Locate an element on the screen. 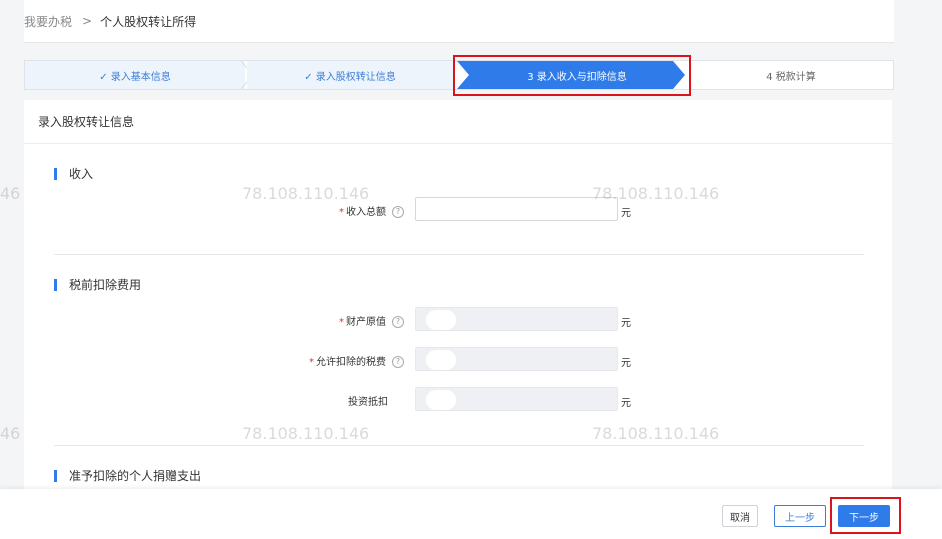 The height and width of the screenshot is (539, 942). section-donation-heading: 准予扣除的个人捐赠支出 is located at coordinates (127, 475).